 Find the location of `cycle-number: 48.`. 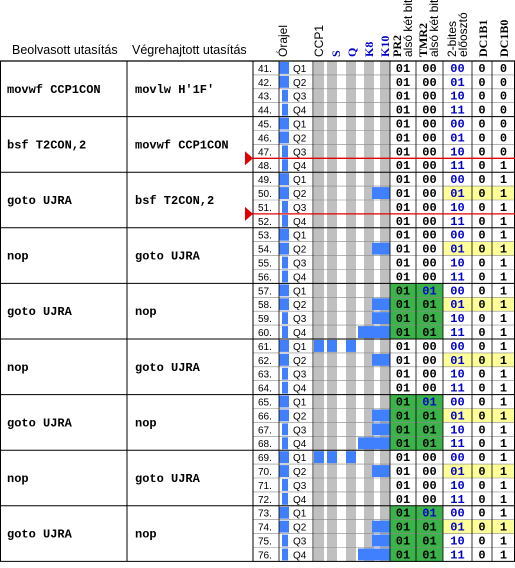

cycle-number: 48. is located at coordinates (265, 166).